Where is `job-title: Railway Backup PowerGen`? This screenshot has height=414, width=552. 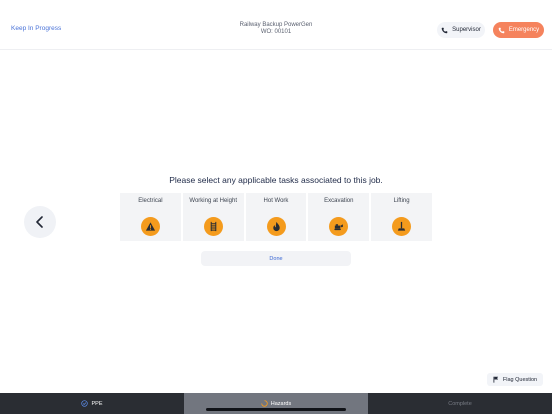 job-title: Railway Backup PowerGen is located at coordinates (276, 25).